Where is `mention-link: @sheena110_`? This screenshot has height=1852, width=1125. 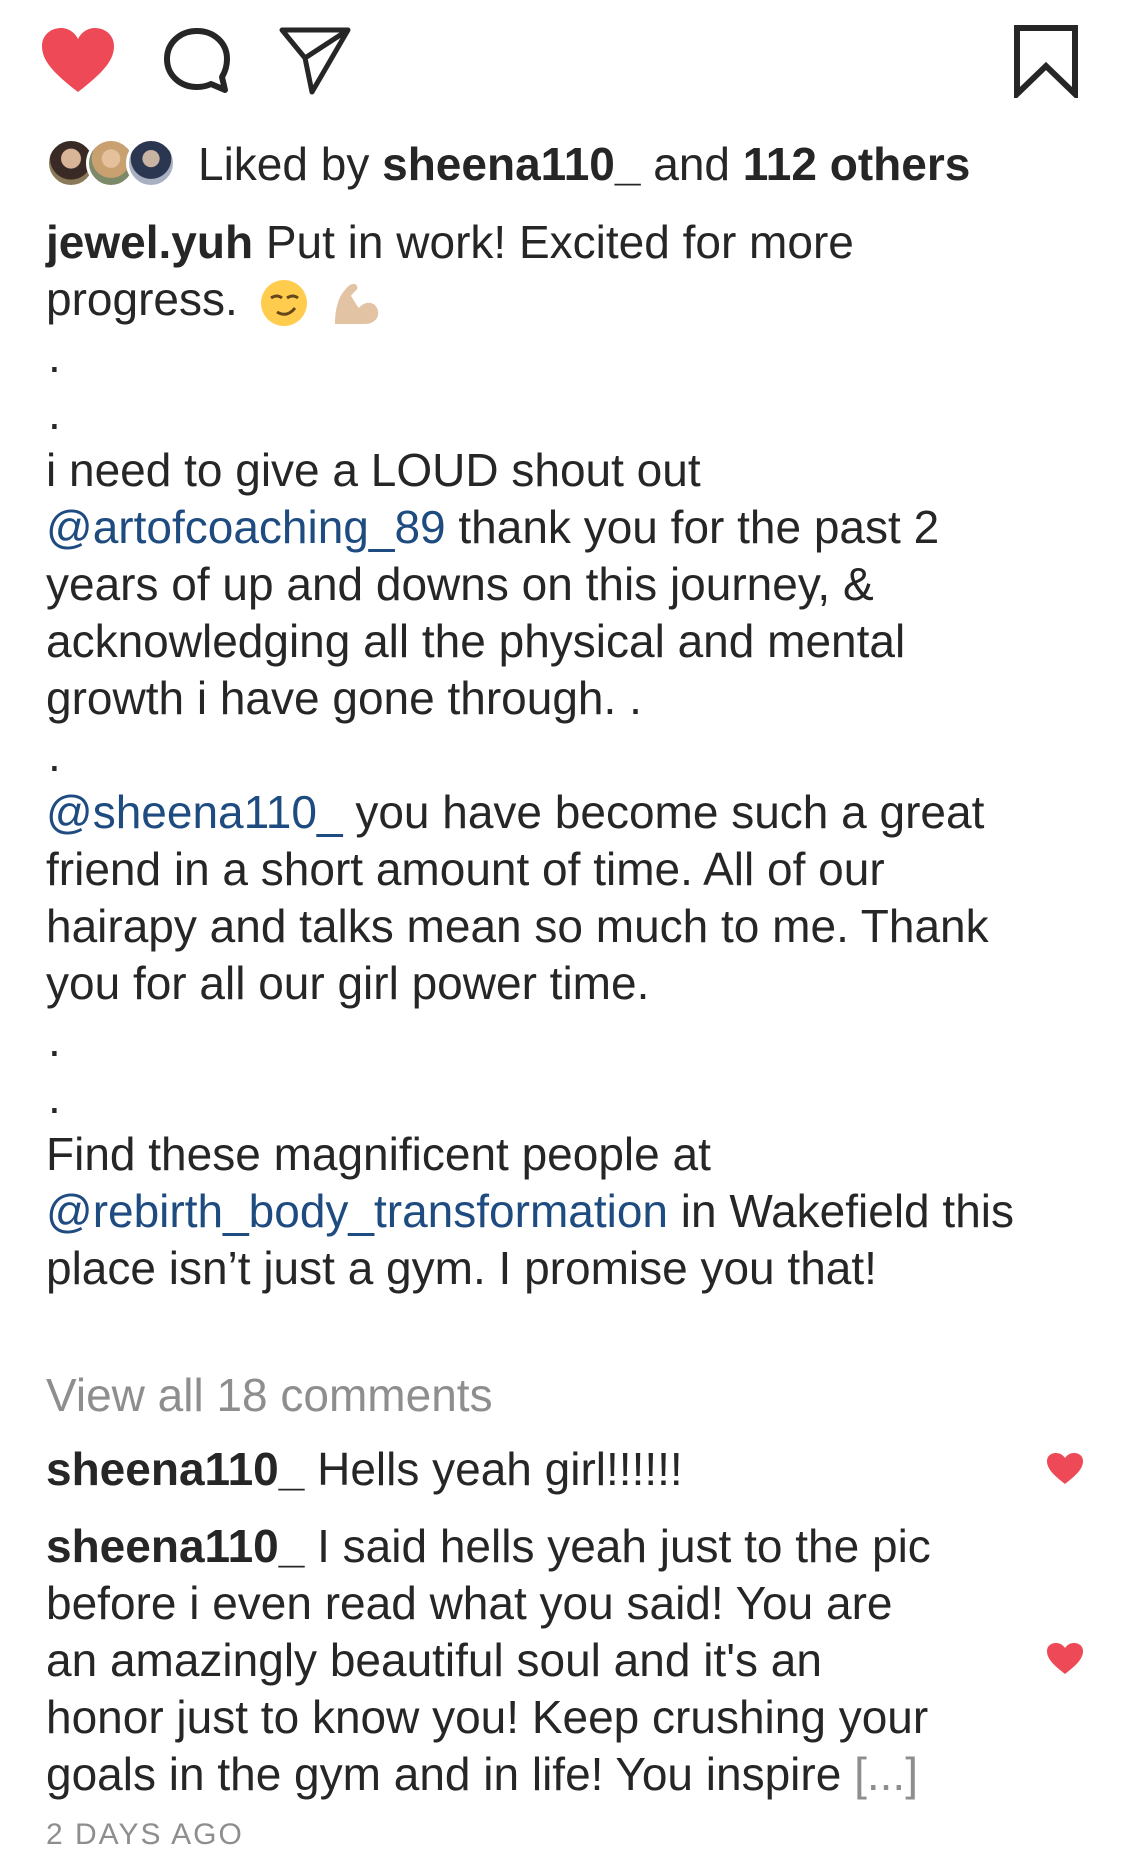
mention-link: @sheena110_ is located at coordinates (194, 812).